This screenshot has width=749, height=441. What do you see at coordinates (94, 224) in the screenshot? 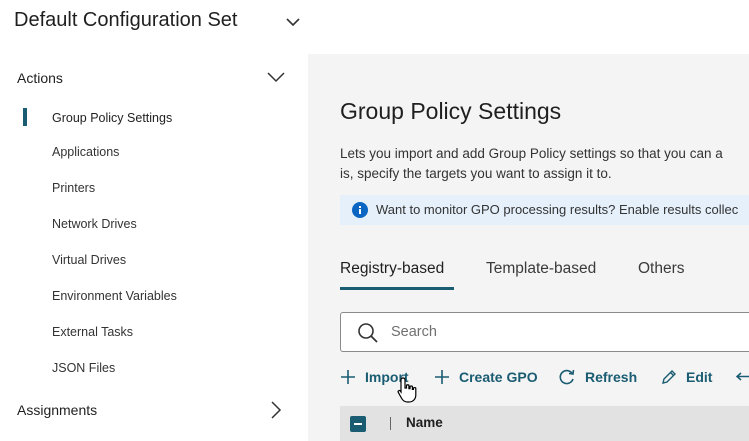
I see `sidebar-item-network-drives: Network Drives` at bounding box center [94, 224].